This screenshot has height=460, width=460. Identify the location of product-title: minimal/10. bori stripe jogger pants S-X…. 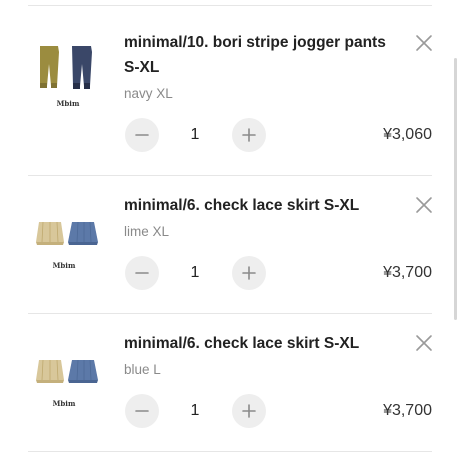
(264, 55).